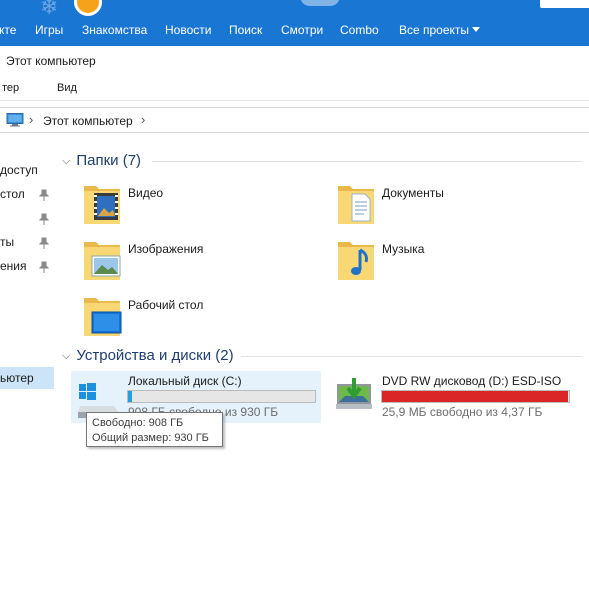 The width and height of the screenshot is (589, 590). What do you see at coordinates (356, 259) in the screenshot?
I see `folder-music-icon` at bounding box center [356, 259].